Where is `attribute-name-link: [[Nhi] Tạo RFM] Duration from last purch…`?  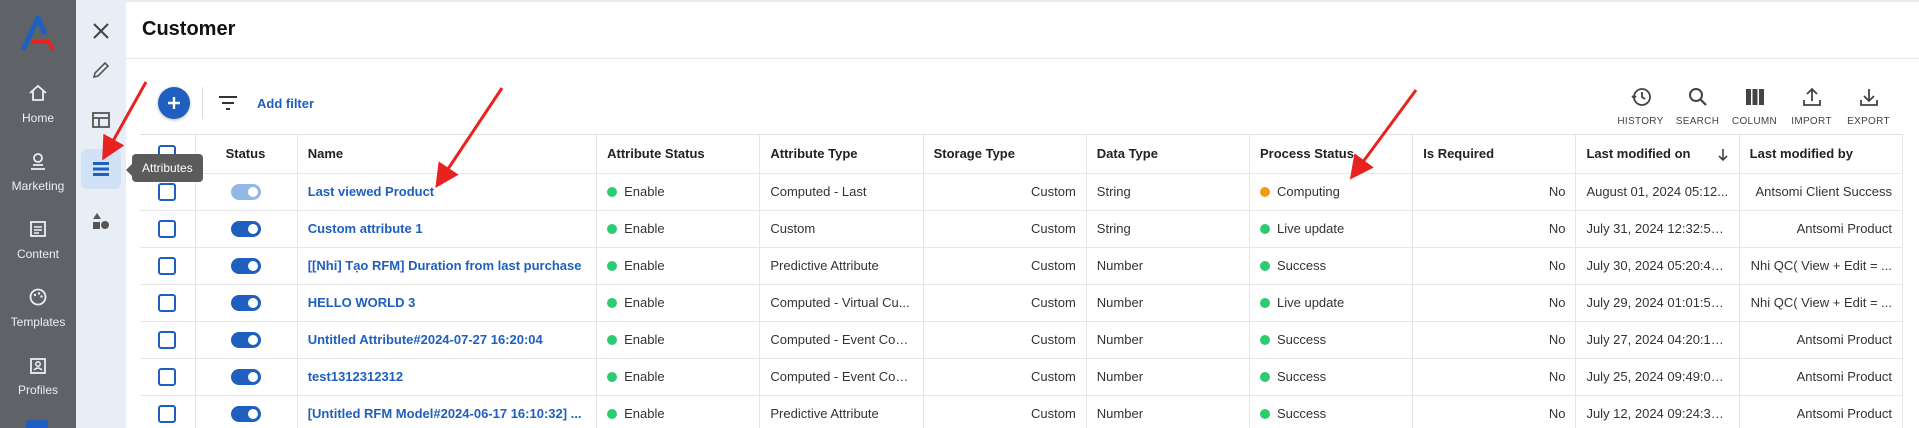 attribute-name-link: [[Nhi] Tạo RFM] Duration from last purch… is located at coordinates (445, 265).